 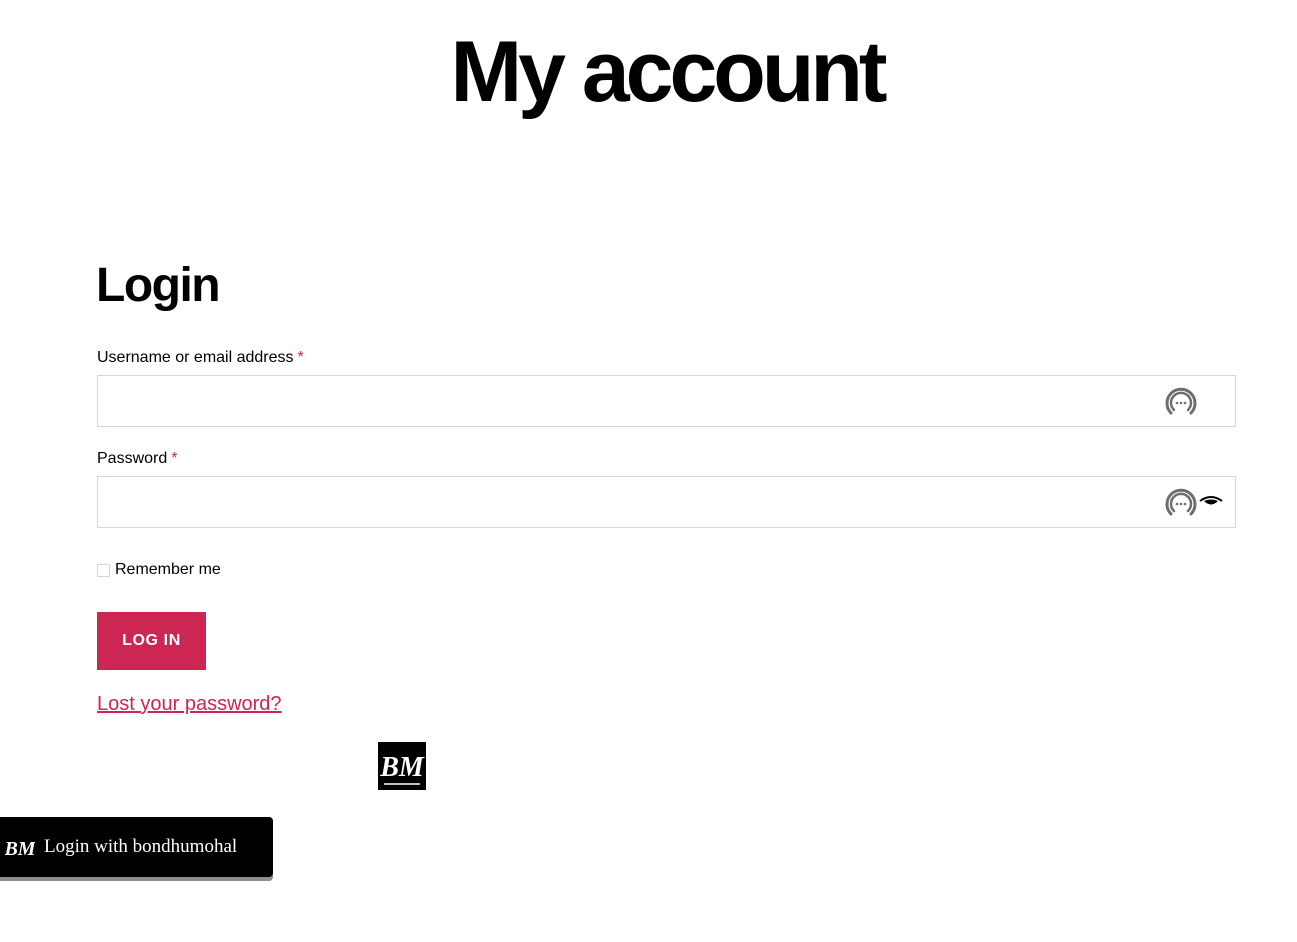 I want to click on bondhumohal-icon: BM, so click(x=20, y=849).